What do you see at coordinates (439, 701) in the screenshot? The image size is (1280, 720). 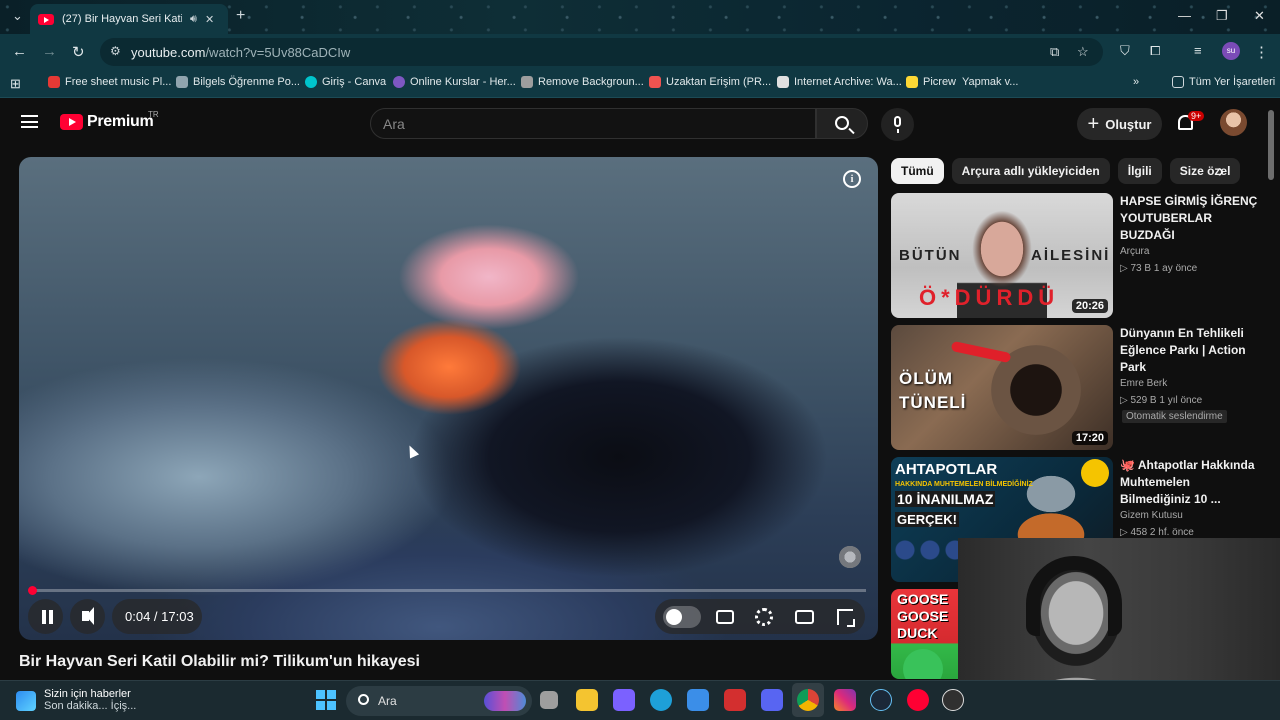 I see `taskbar-search: Ara` at bounding box center [439, 701].